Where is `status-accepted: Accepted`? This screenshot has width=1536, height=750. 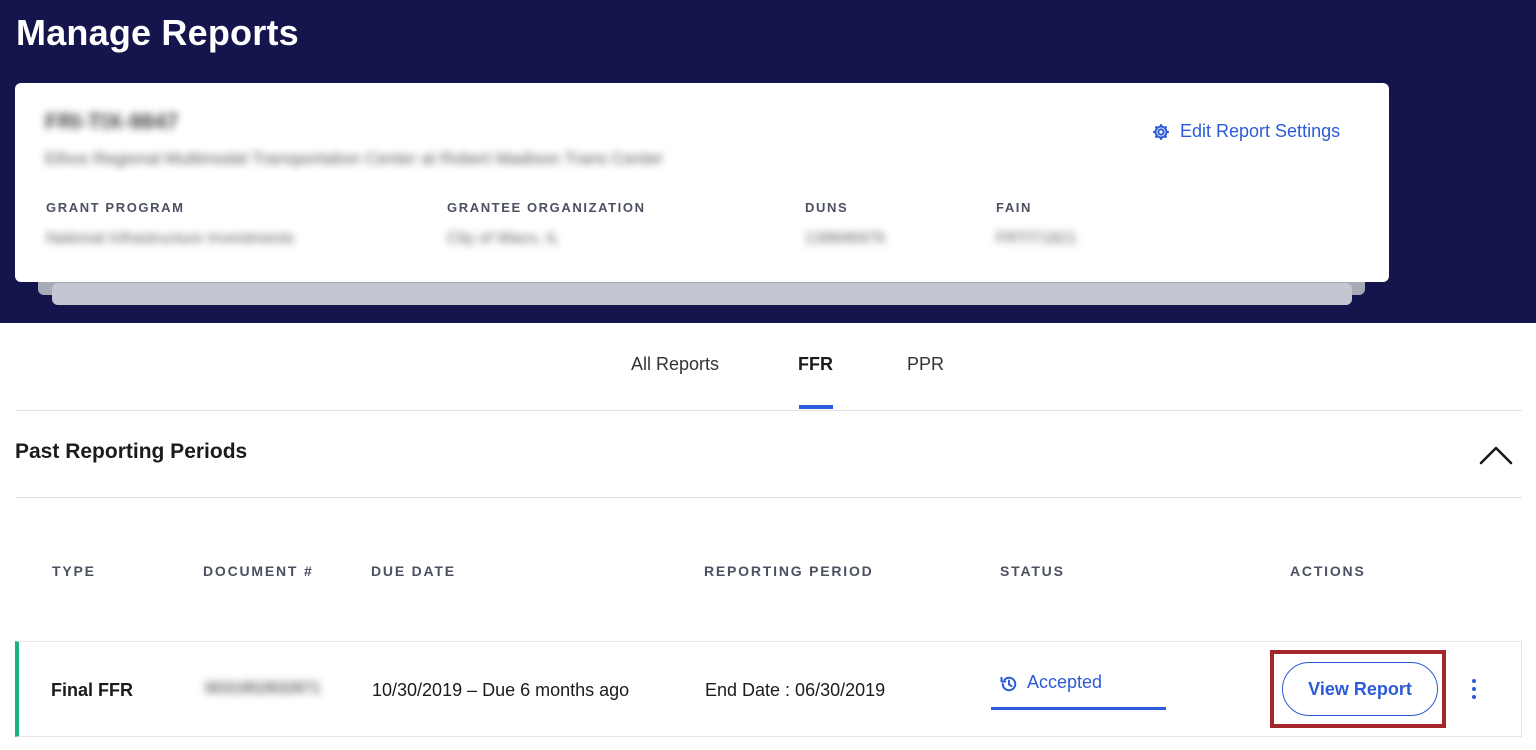
status-accepted: Accepted is located at coordinates (1078, 691).